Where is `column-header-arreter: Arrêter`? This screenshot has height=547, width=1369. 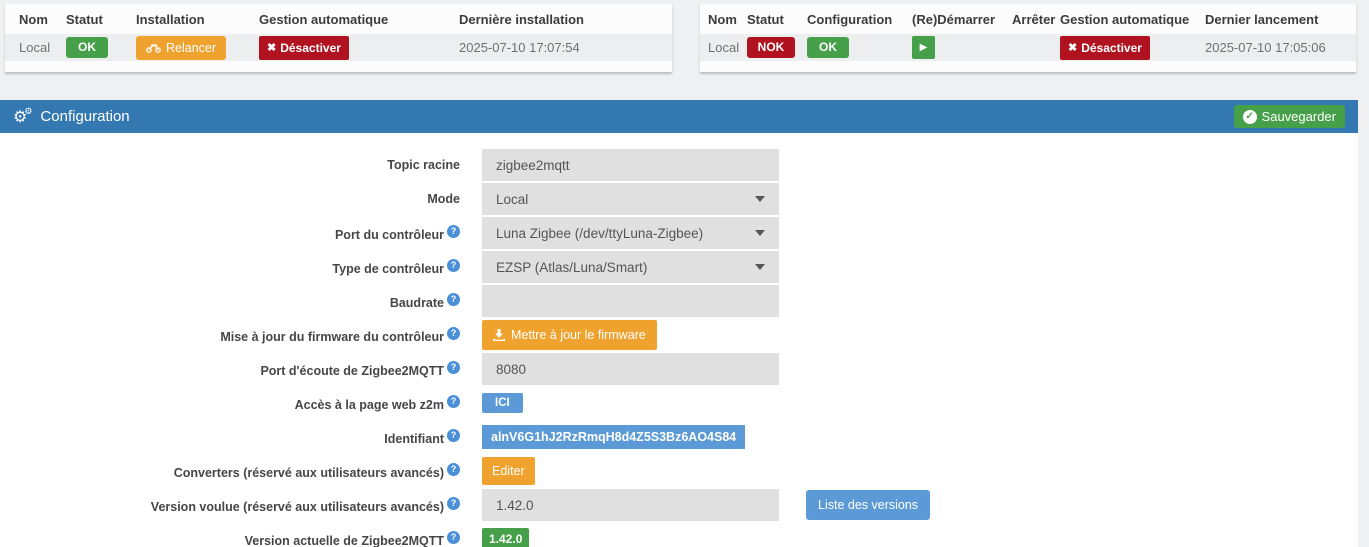
column-header-arreter: Arrêter is located at coordinates (1034, 19).